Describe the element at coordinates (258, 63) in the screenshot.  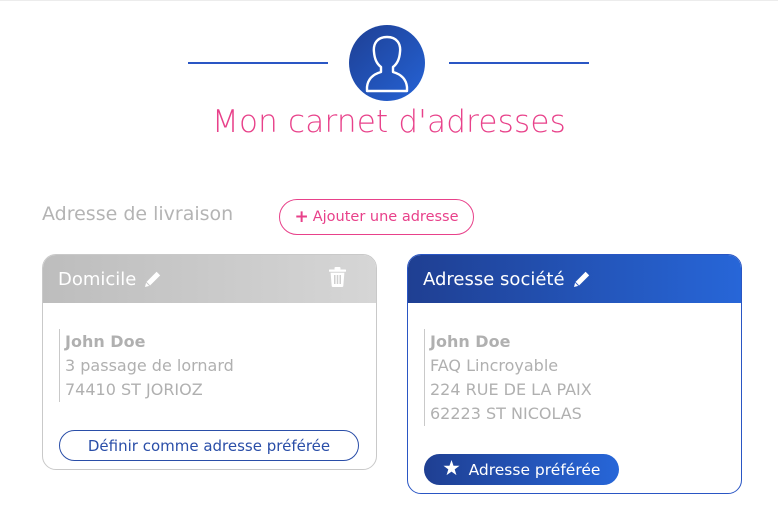
I see `title-decor-line-left` at that location.